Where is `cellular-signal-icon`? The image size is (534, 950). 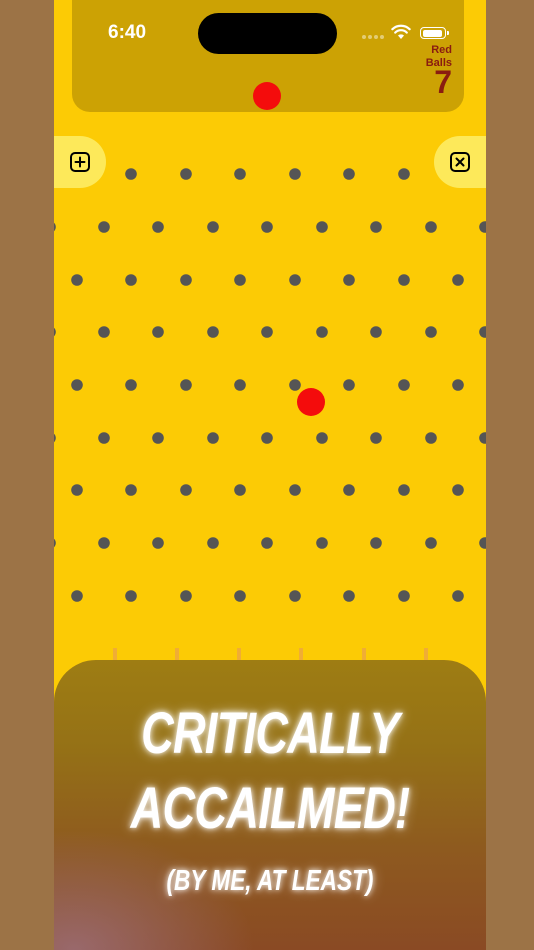
cellular-signal-icon is located at coordinates (373, 37).